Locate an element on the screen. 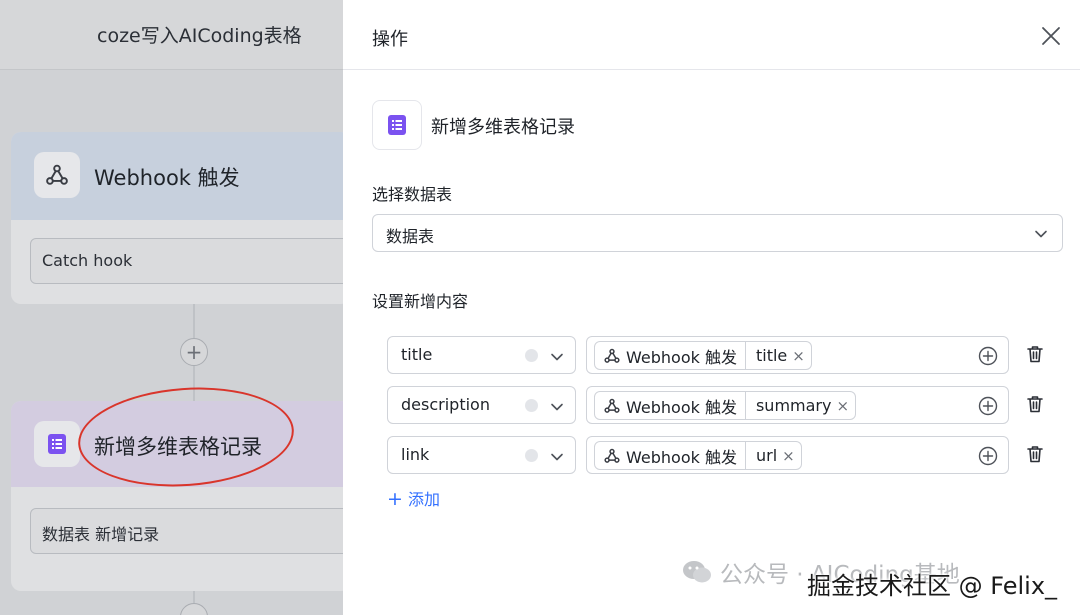 This screenshot has height=615, width=1080. value-input: Webhook 触发 title × is located at coordinates (797, 355).